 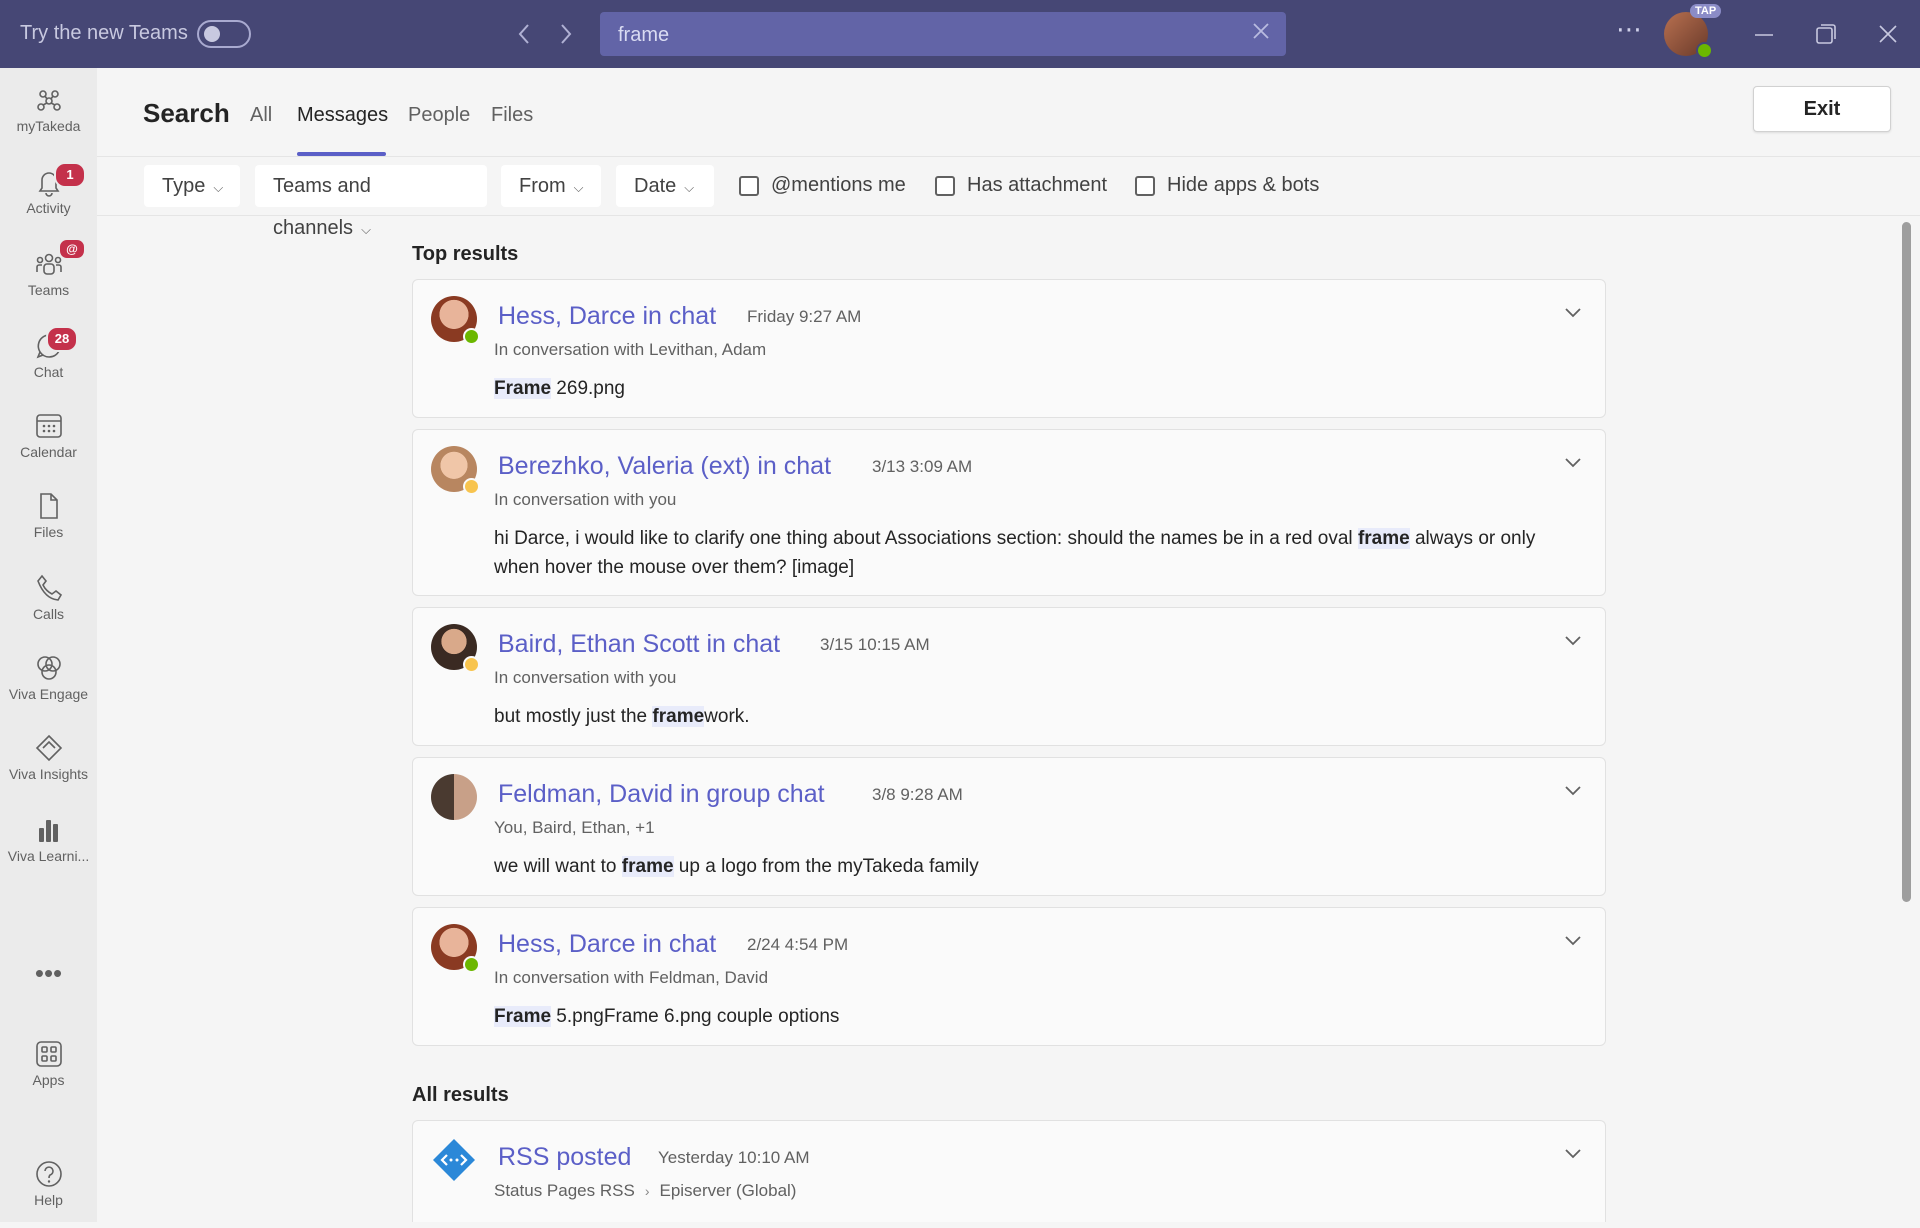 I want to click on result-title: Berezhko, Valeria (ext) in chat, so click(x=664, y=466).